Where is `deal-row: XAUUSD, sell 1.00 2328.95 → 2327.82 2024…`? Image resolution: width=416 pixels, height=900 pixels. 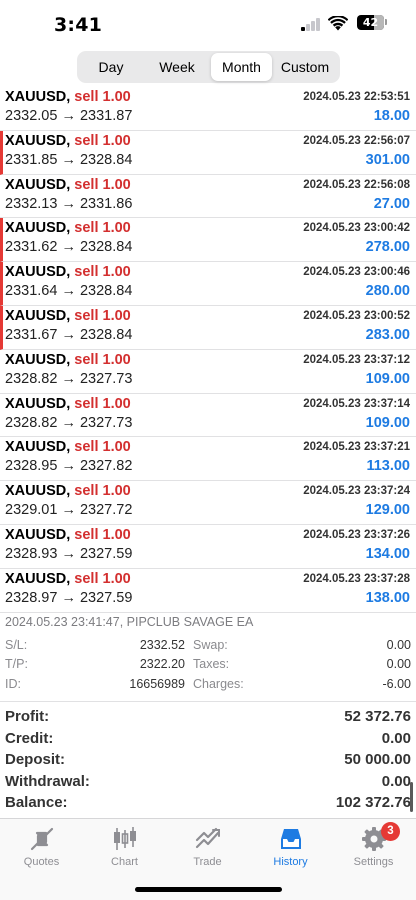
deal-row: XAUUSD, sell 1.00 2328.95 → 2327.82 2024… is located at coordinates (208, 459).